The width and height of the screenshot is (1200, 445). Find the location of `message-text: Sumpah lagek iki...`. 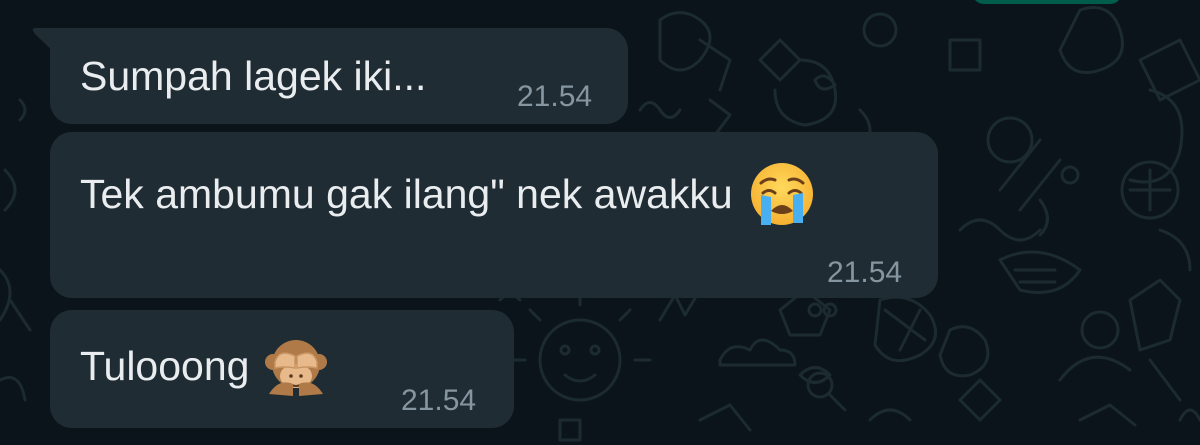

message-text: Sumpah lagek iki... is located at coordinates (253, 76).